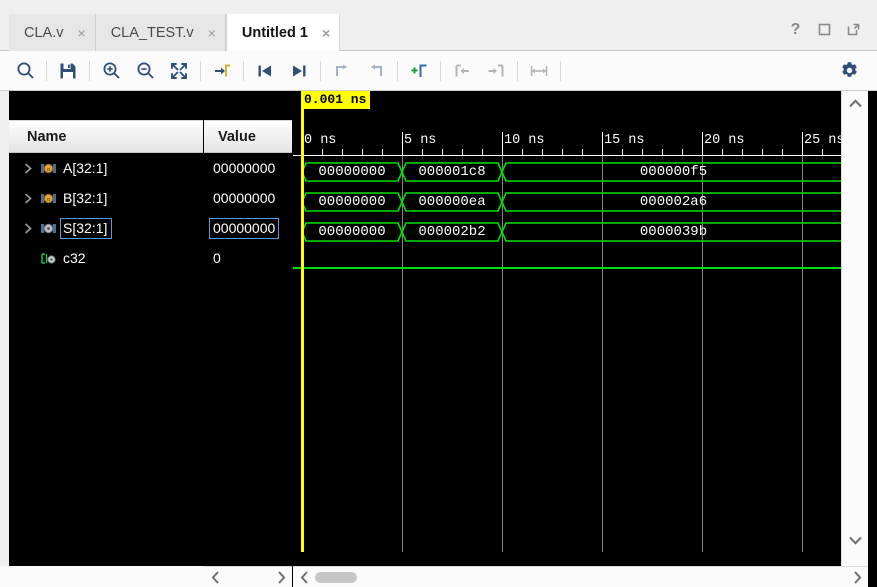  I want to click on value-row-a: 00000000, so click(248, 168).